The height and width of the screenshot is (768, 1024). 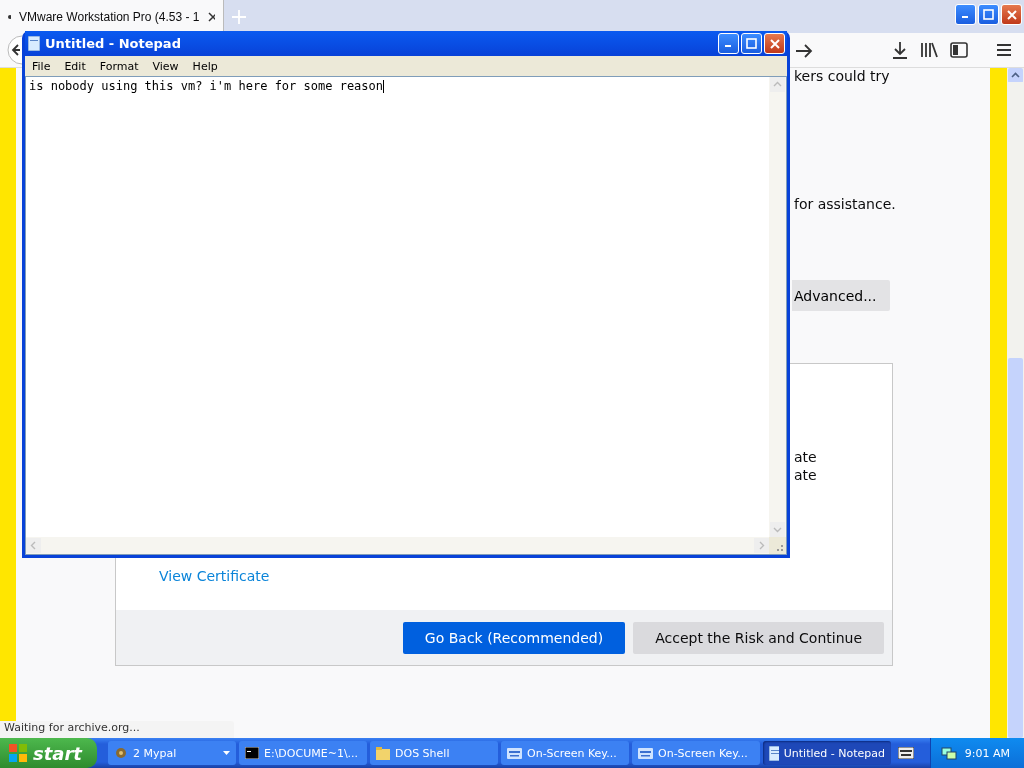 I want to click on menu-item: Help, so click(x=205, y=66).